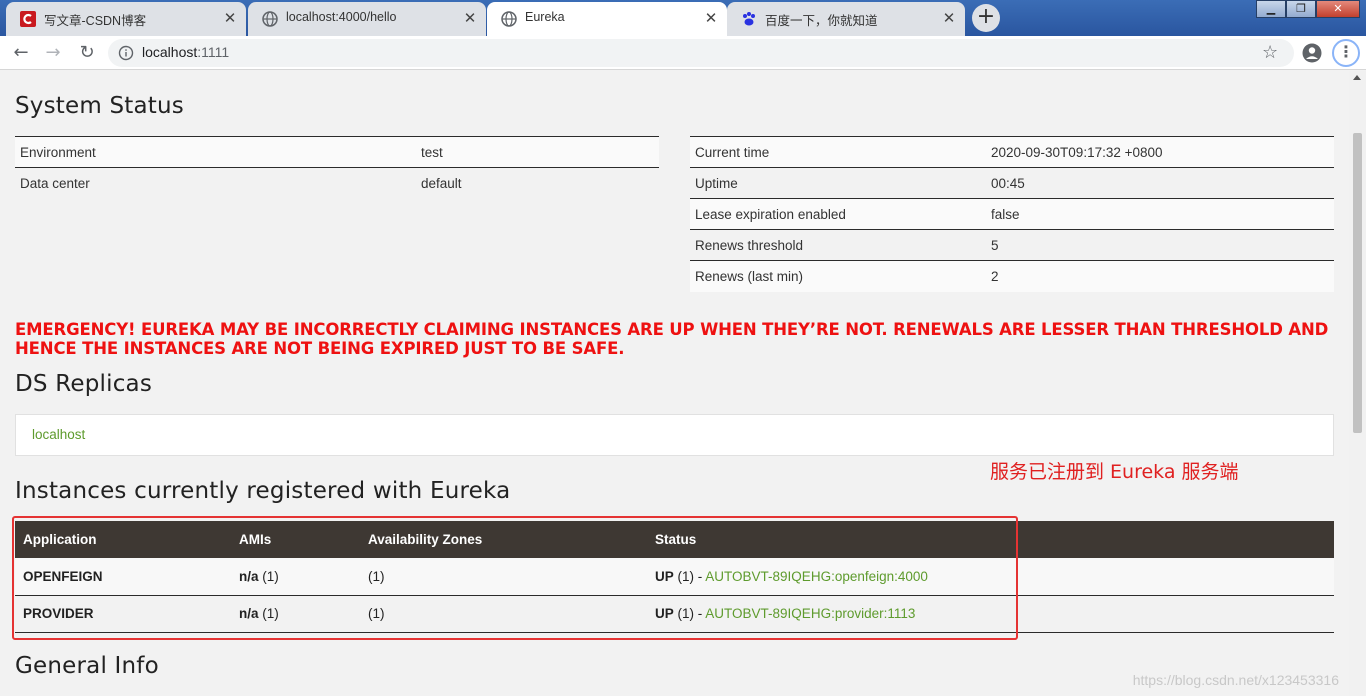 The height and width of the screenshot is (696, 1366). What do you see at coordinates (185, 52) in the screenshot?
I see `url-text: localhost:1111` at bounding box center [185, 52].